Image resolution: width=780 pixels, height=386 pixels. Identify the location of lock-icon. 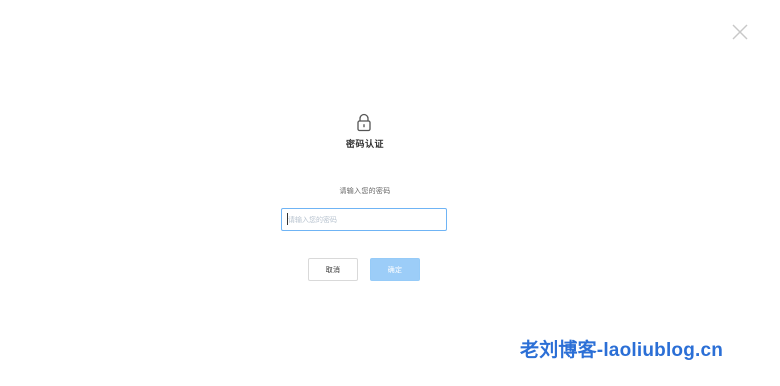
(364, 122).